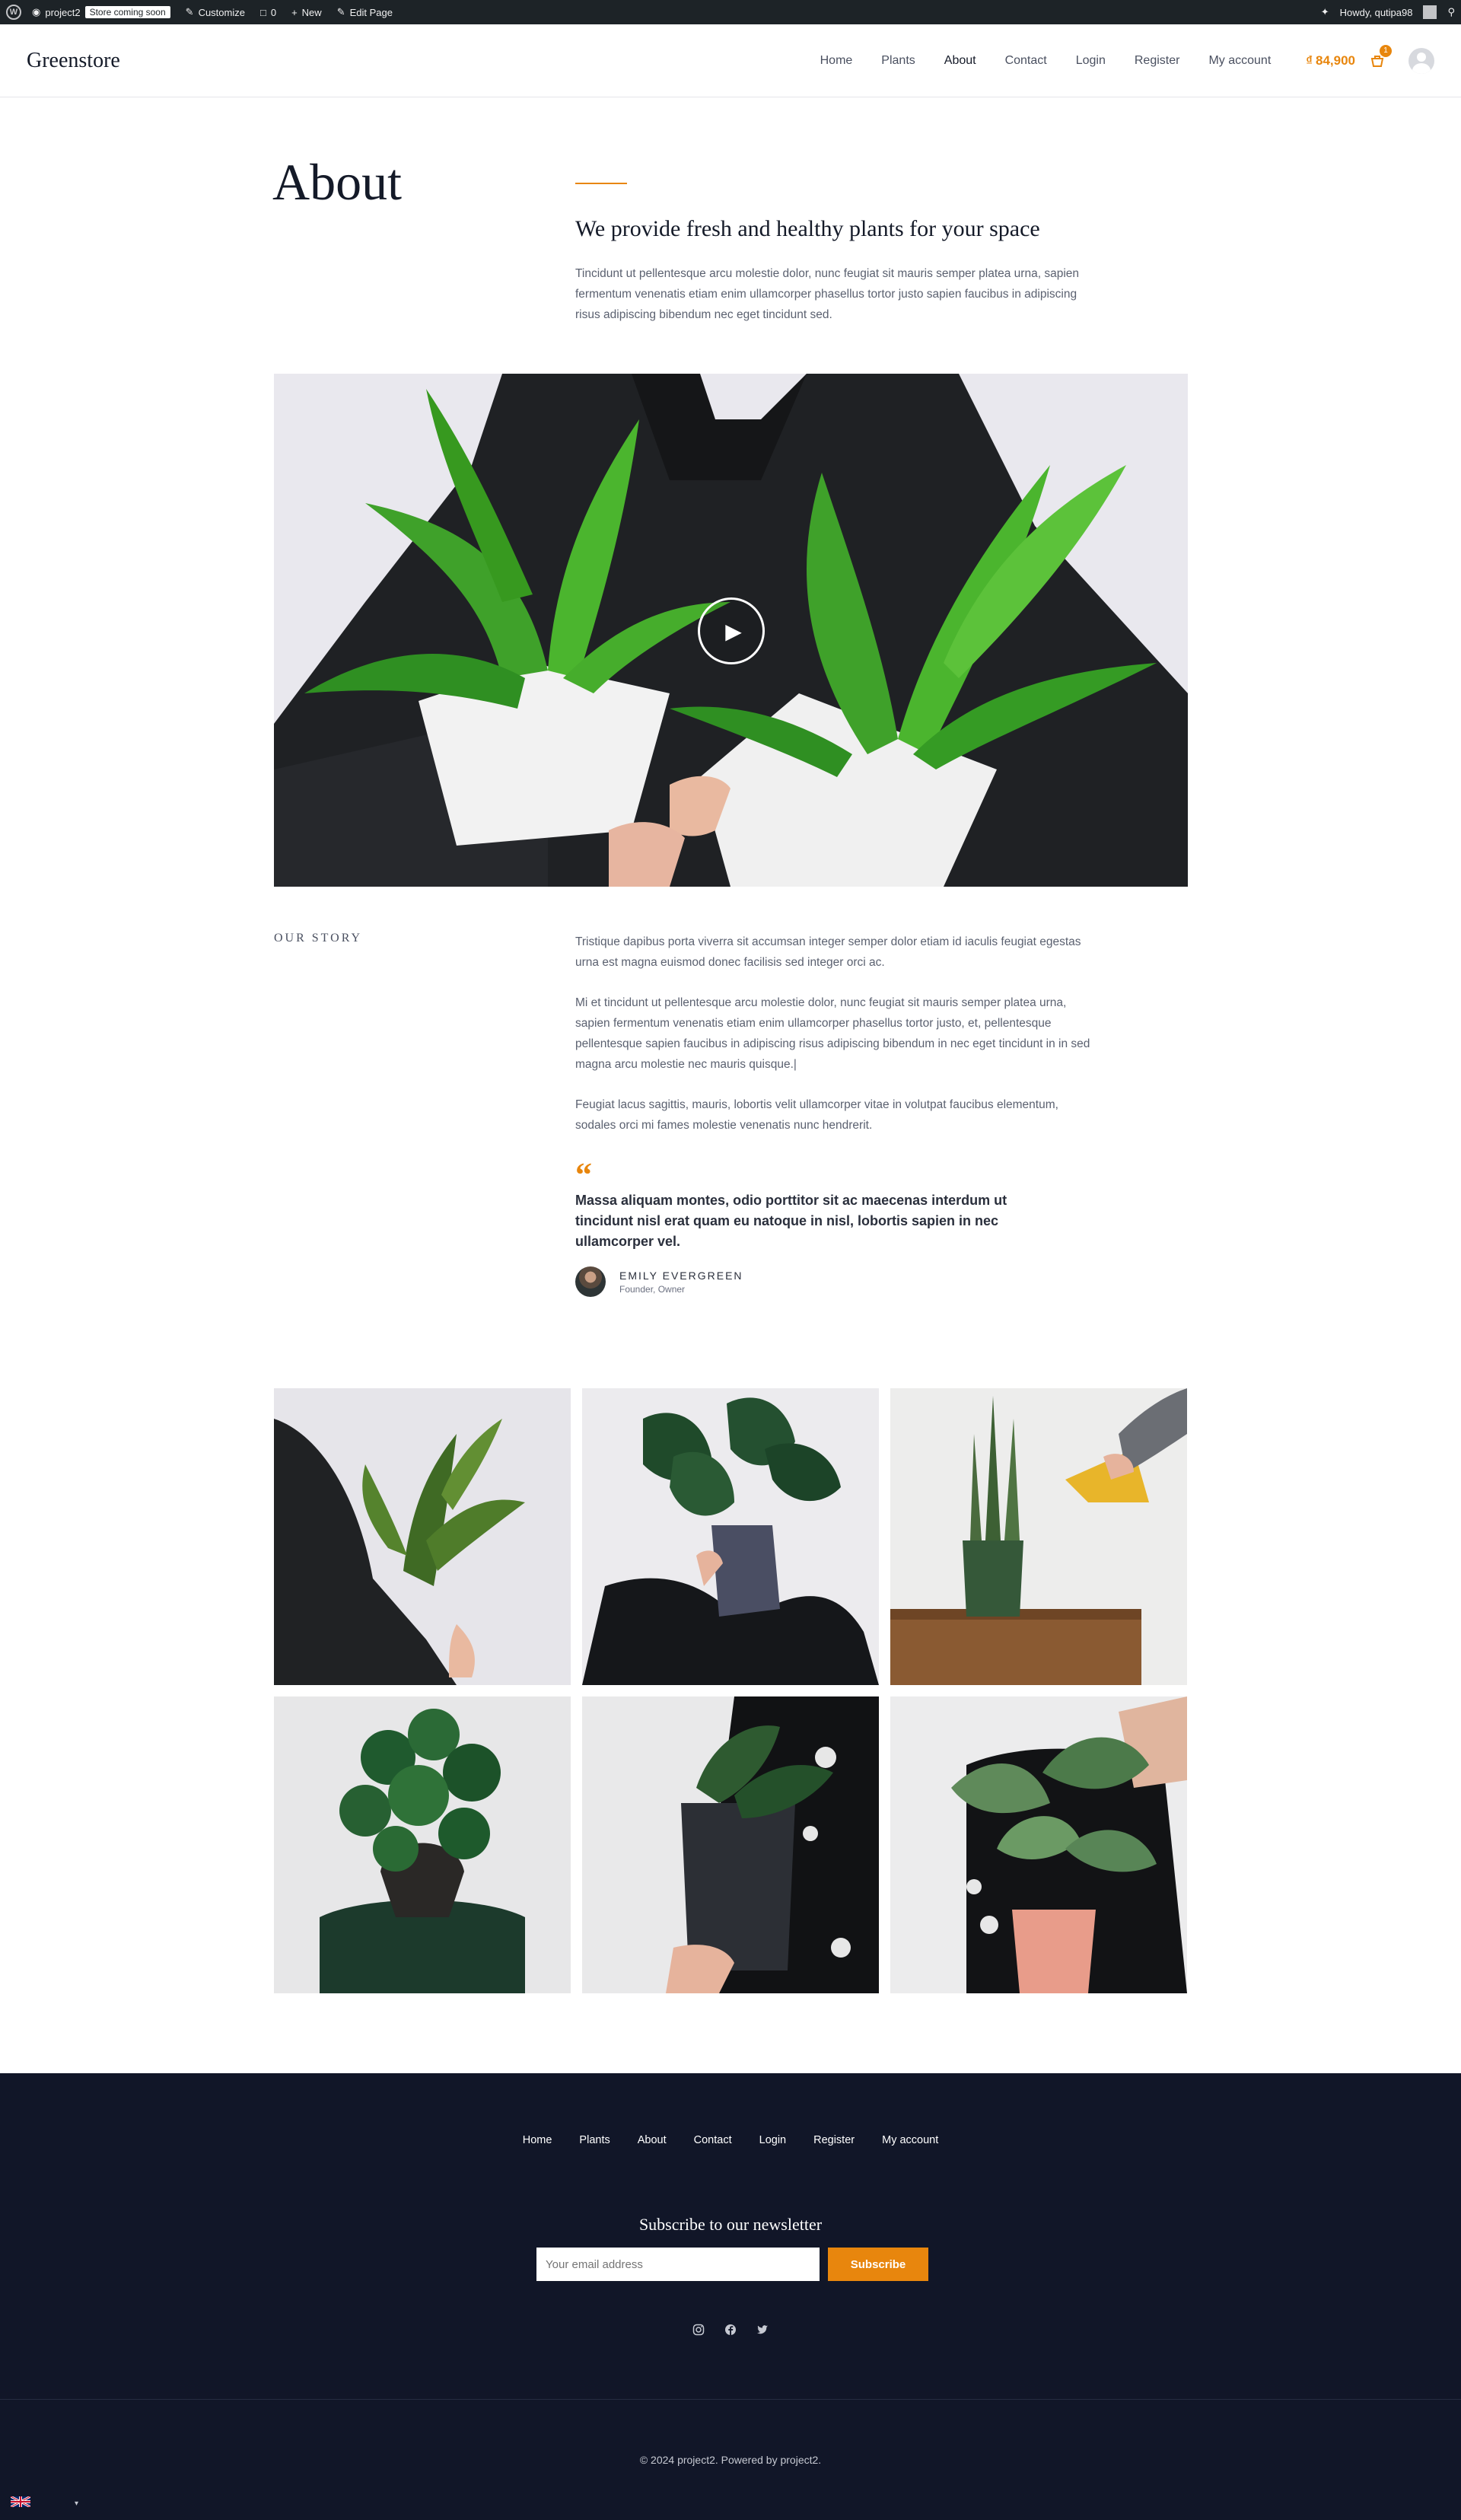 The image size is (1461, 2520). I want to click on facebook-icon, so click(730, 2330).